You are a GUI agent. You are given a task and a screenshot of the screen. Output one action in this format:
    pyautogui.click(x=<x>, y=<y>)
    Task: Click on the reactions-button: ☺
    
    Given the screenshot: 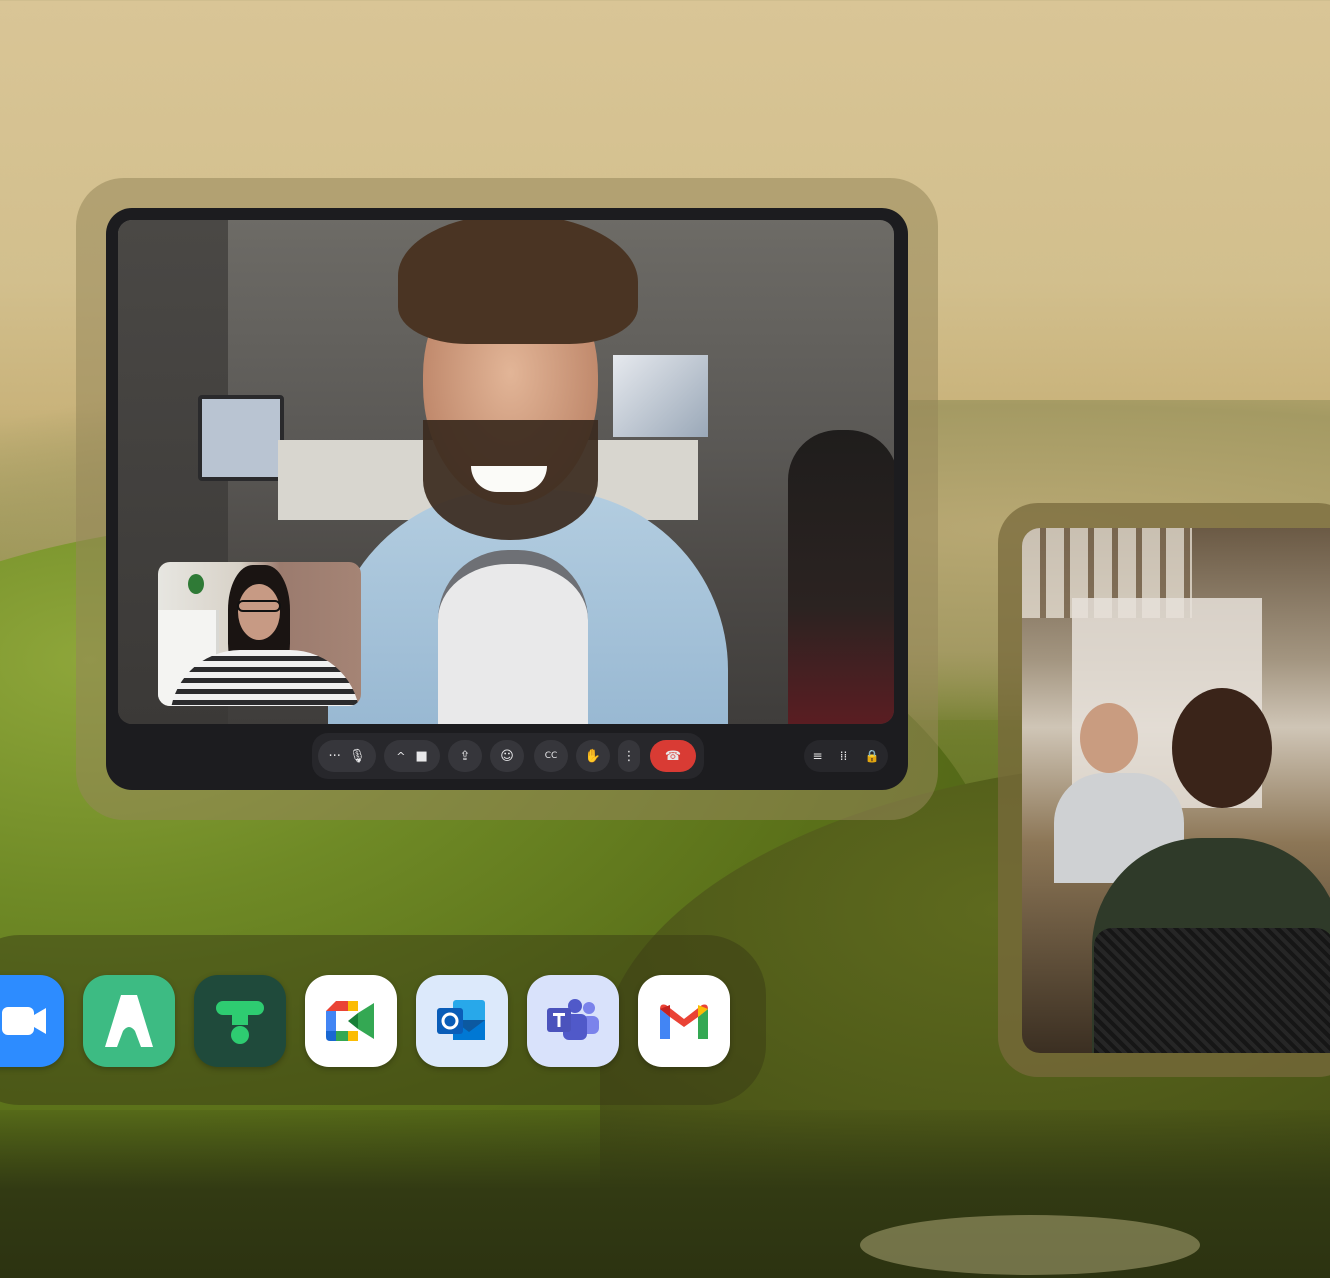 What is the action you would take?
    pyautogui.click(x=507, y=756)
    